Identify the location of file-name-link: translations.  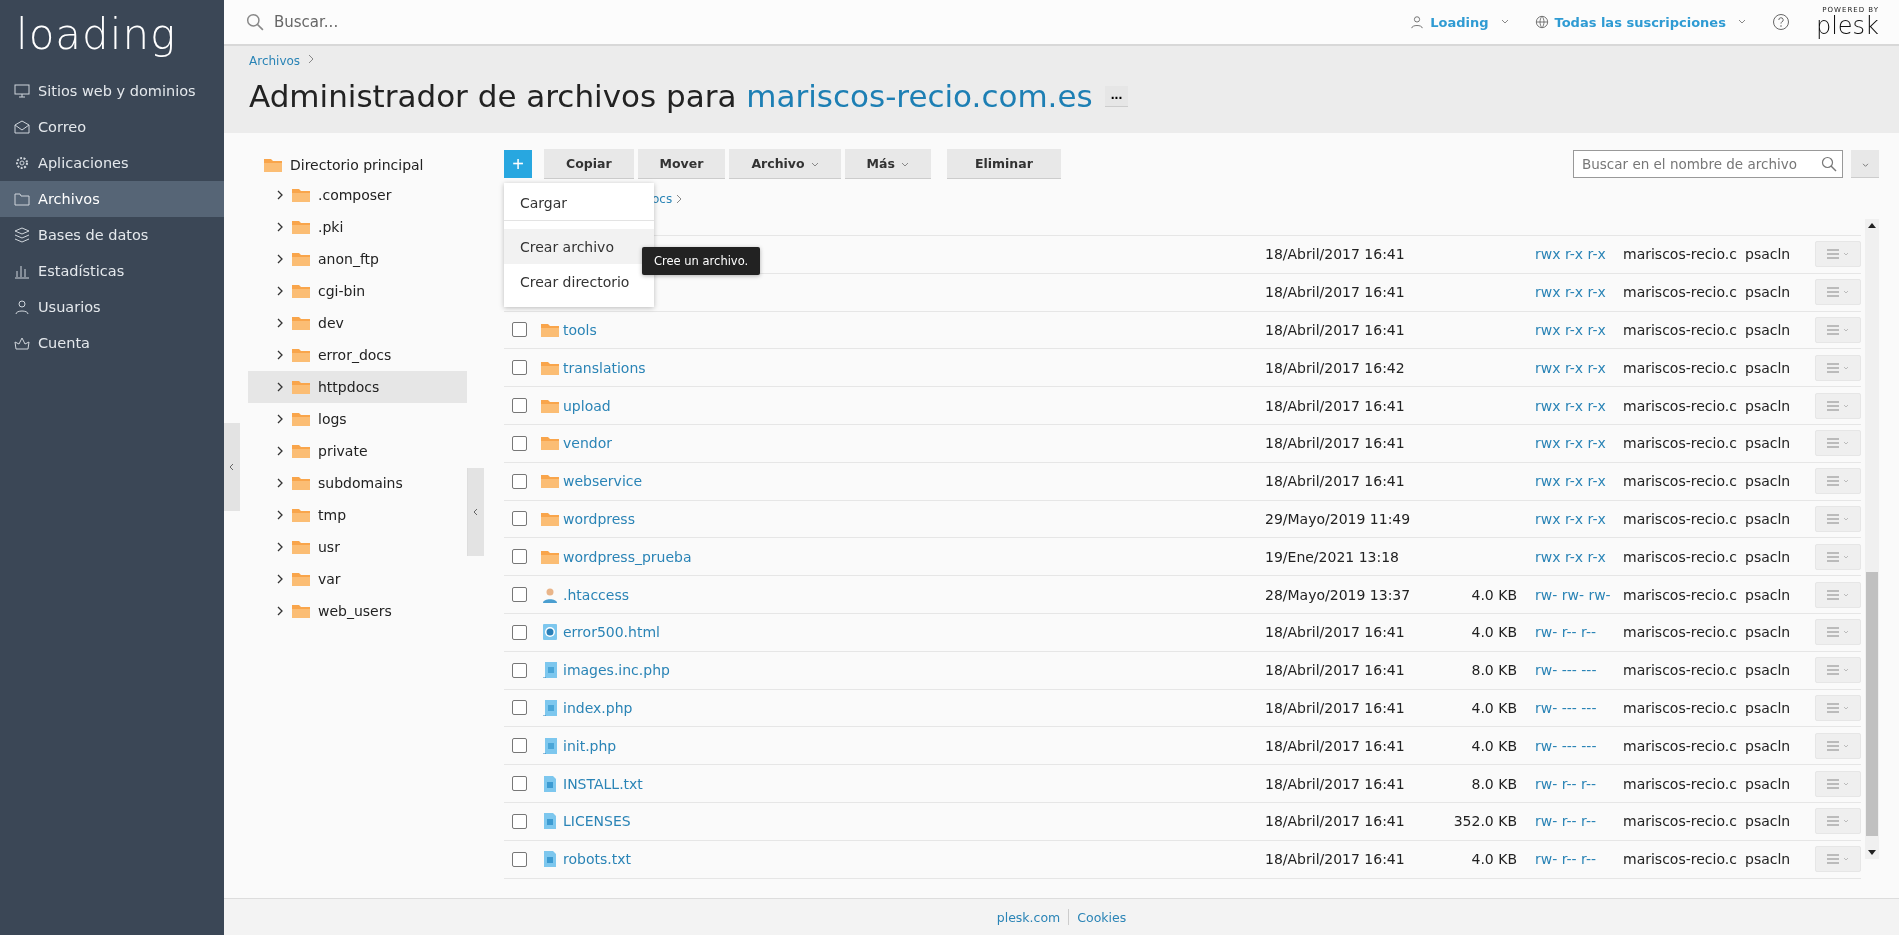
(604, 367).